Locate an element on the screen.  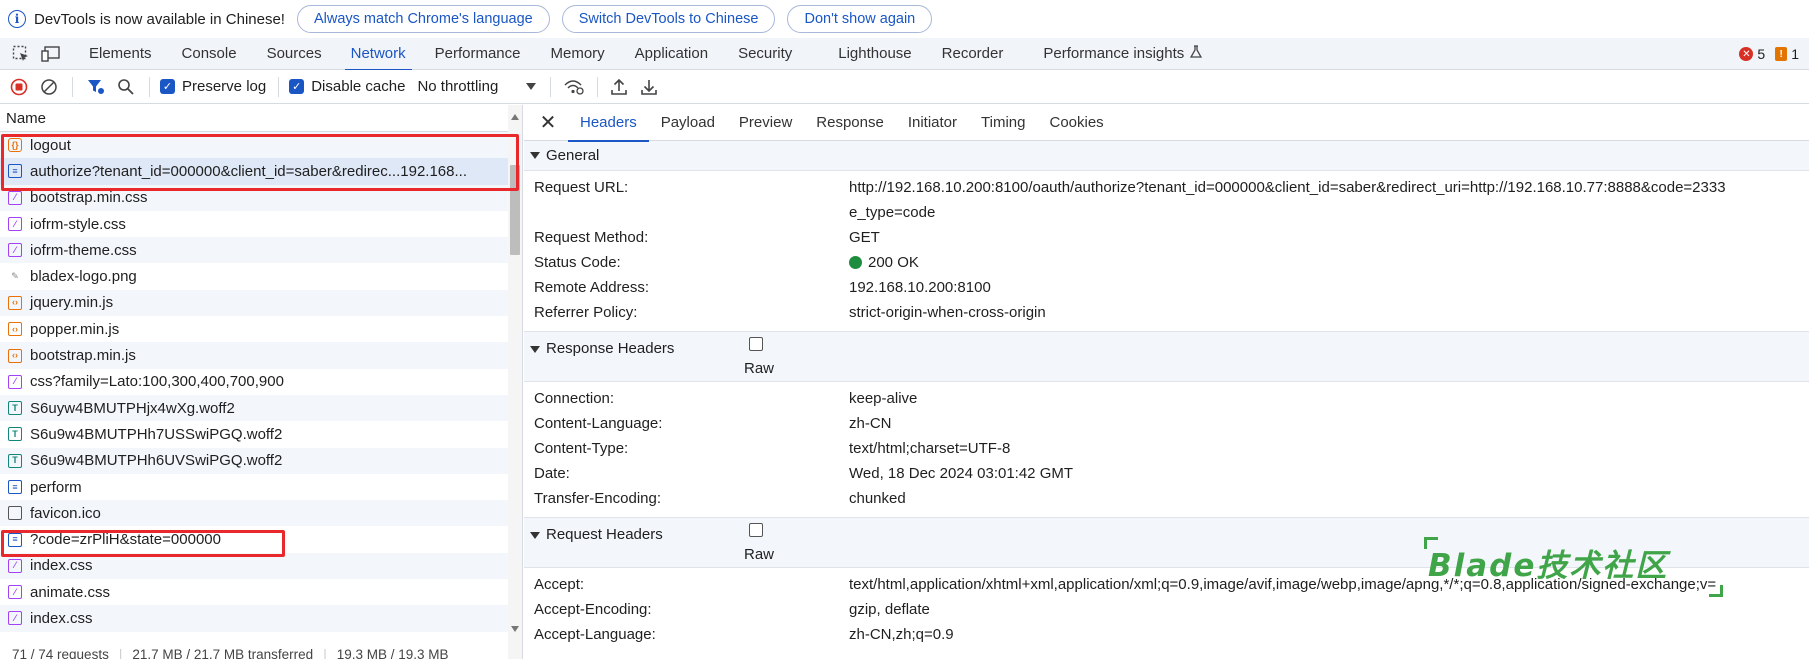
always-match-language-button: Always match Chrome's language is located at coordinates (423, 19).